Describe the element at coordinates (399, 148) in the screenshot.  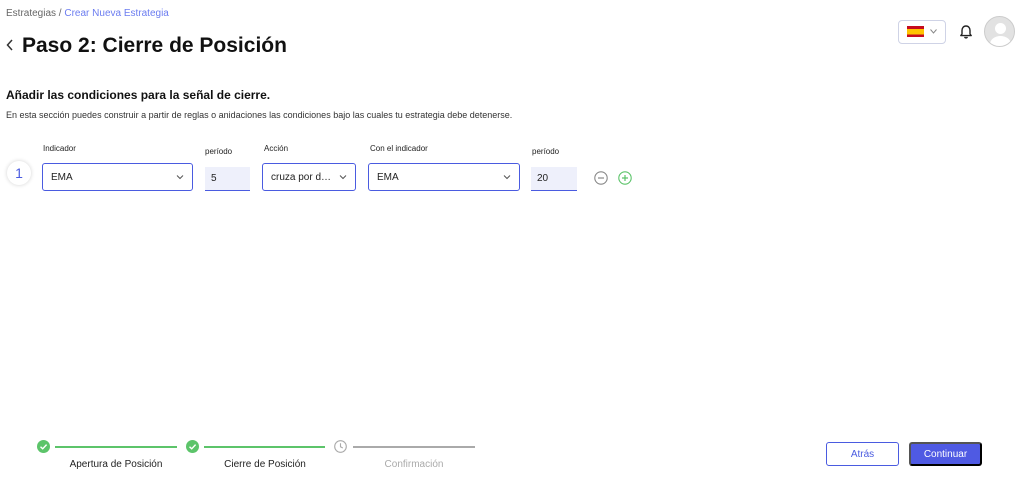
I see `target-indicator-label: Con el indicador` at that location.